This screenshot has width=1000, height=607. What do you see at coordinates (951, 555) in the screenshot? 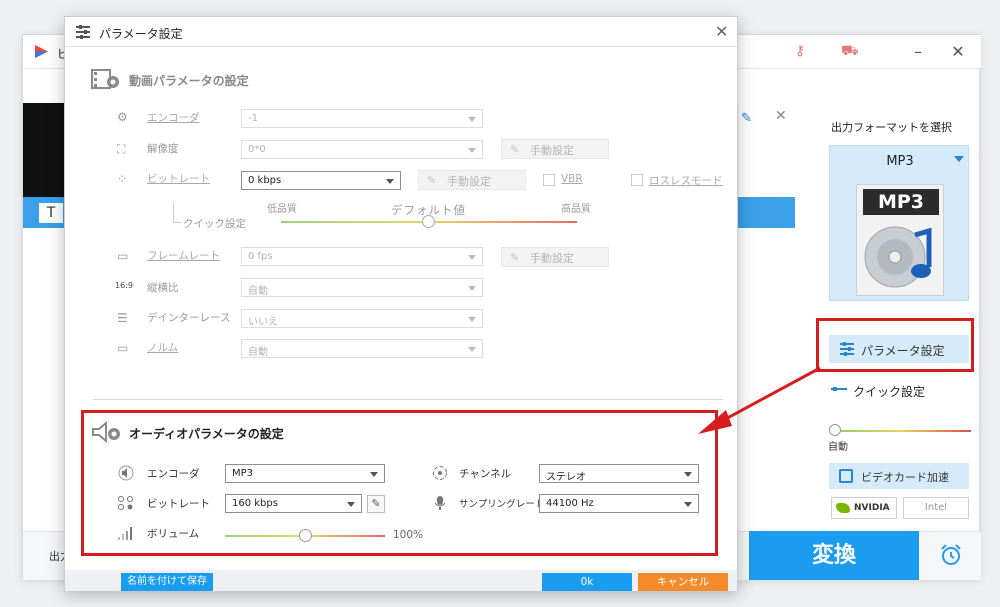
I see `alarm-clock-icon` at bounding box center [951, 555].